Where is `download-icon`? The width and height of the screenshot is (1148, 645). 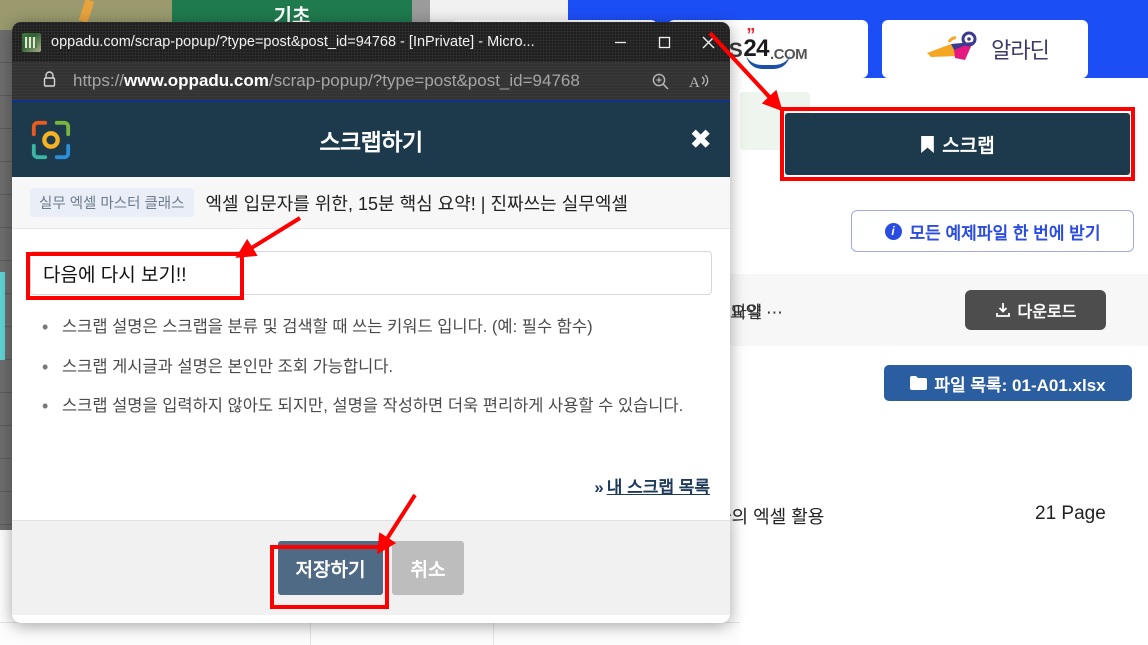 download-icon is located at coordinates (1002, 310).